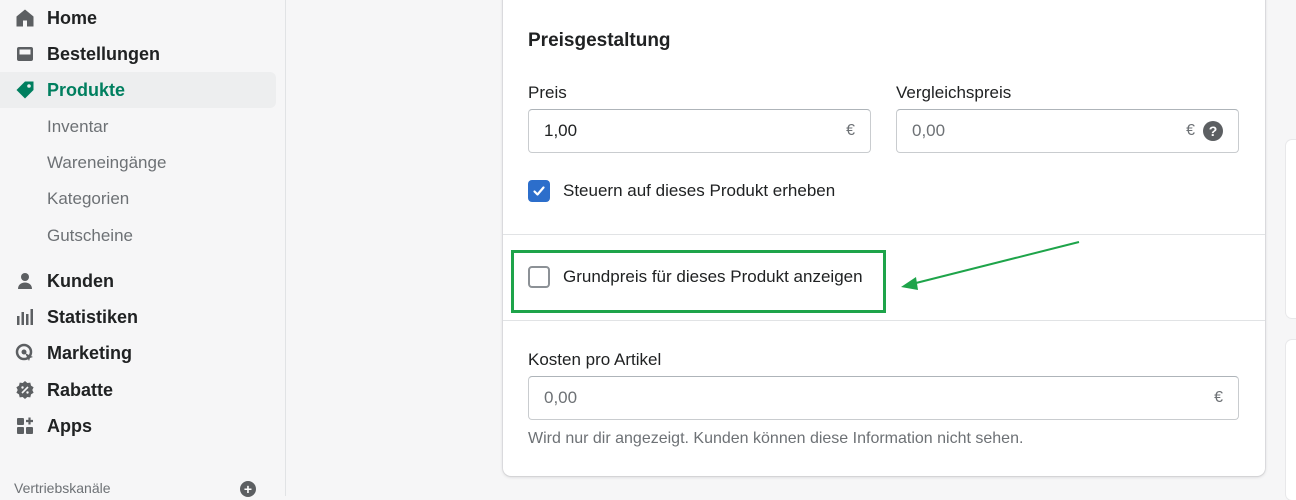 Image resolution: width=1296 pixels, height=500 pixels. Describe the element at coordinates (138, 18) in the screenshot. I see `sidebar-item-home: Home` at that location.